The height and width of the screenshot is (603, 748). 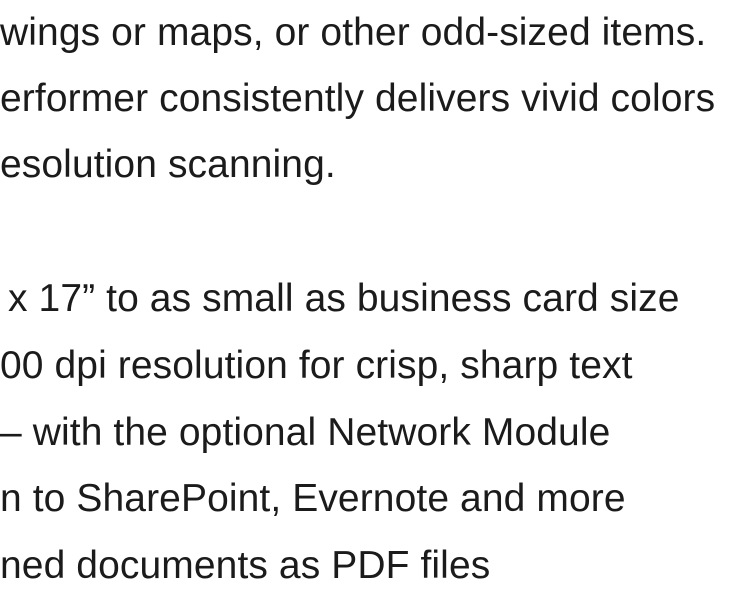 What do you see at coordinates (353, 32) in the screenshot?
I see `paragraph-line-1: wings or maps, or other odd-sized items.` at bounding box center [353, 32].